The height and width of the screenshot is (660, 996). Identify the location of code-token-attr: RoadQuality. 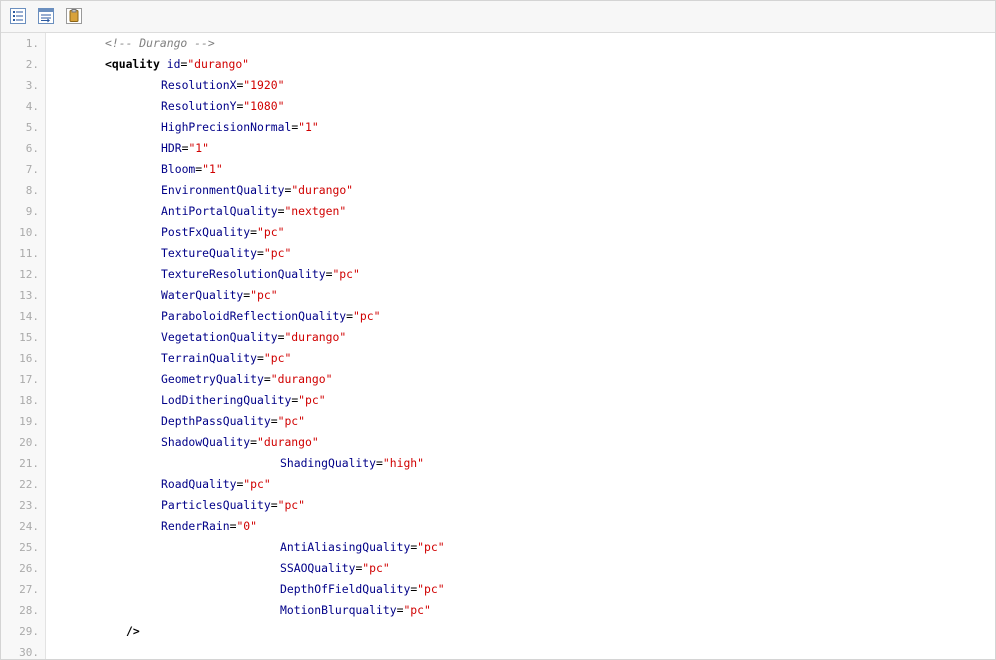
(199, 484).